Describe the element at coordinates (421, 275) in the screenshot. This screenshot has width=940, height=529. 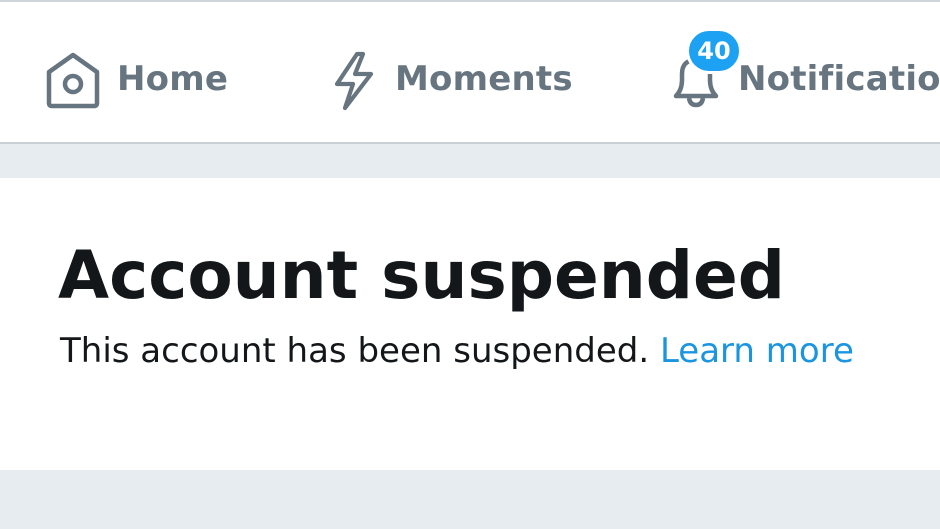
I see `page-title: Account suspended` at that location.